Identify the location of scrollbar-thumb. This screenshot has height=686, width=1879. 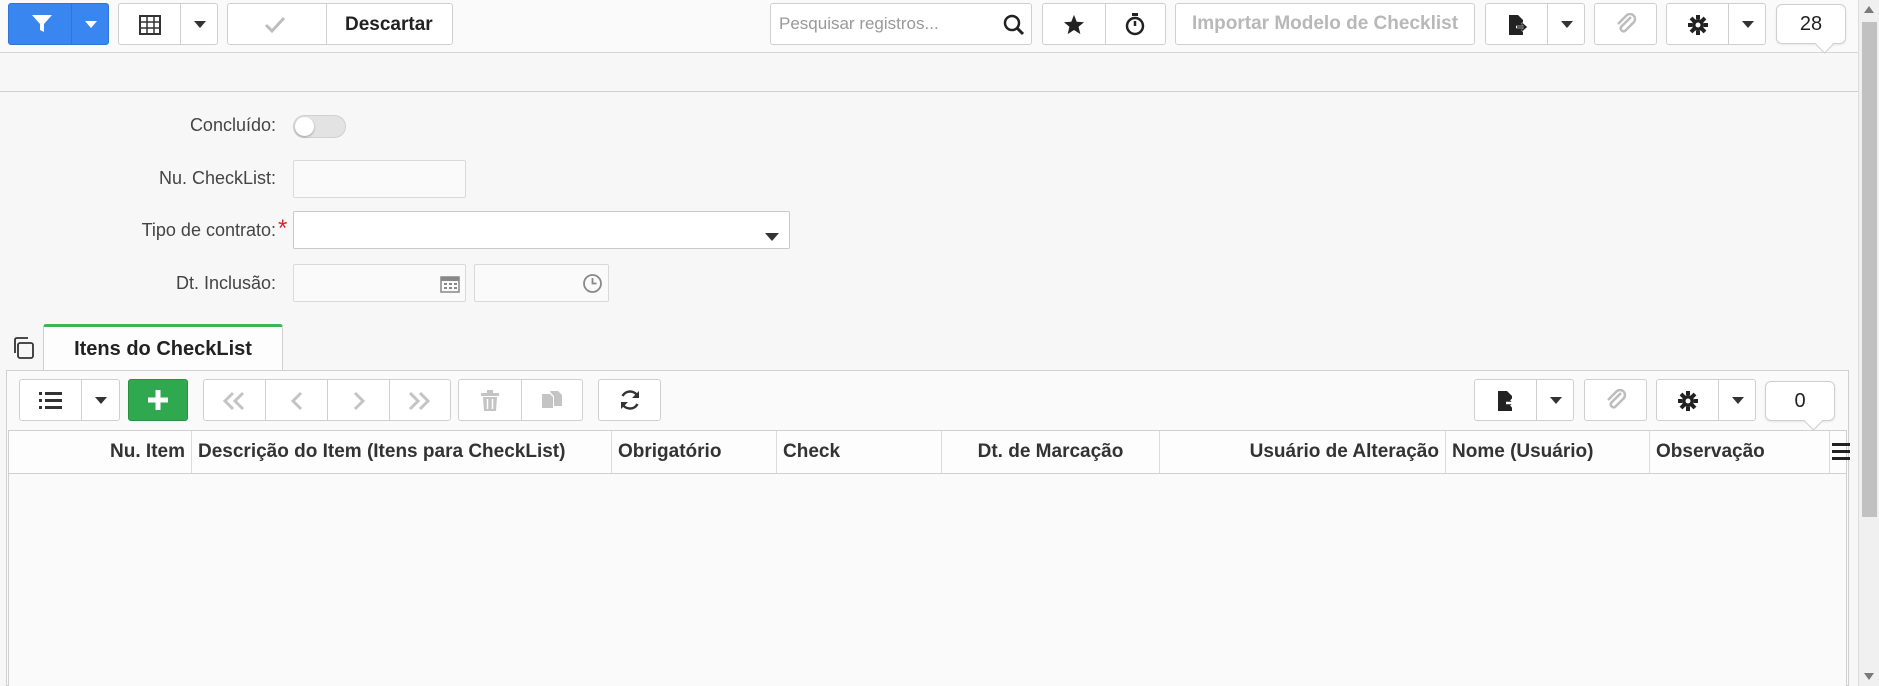
(1869, 269).